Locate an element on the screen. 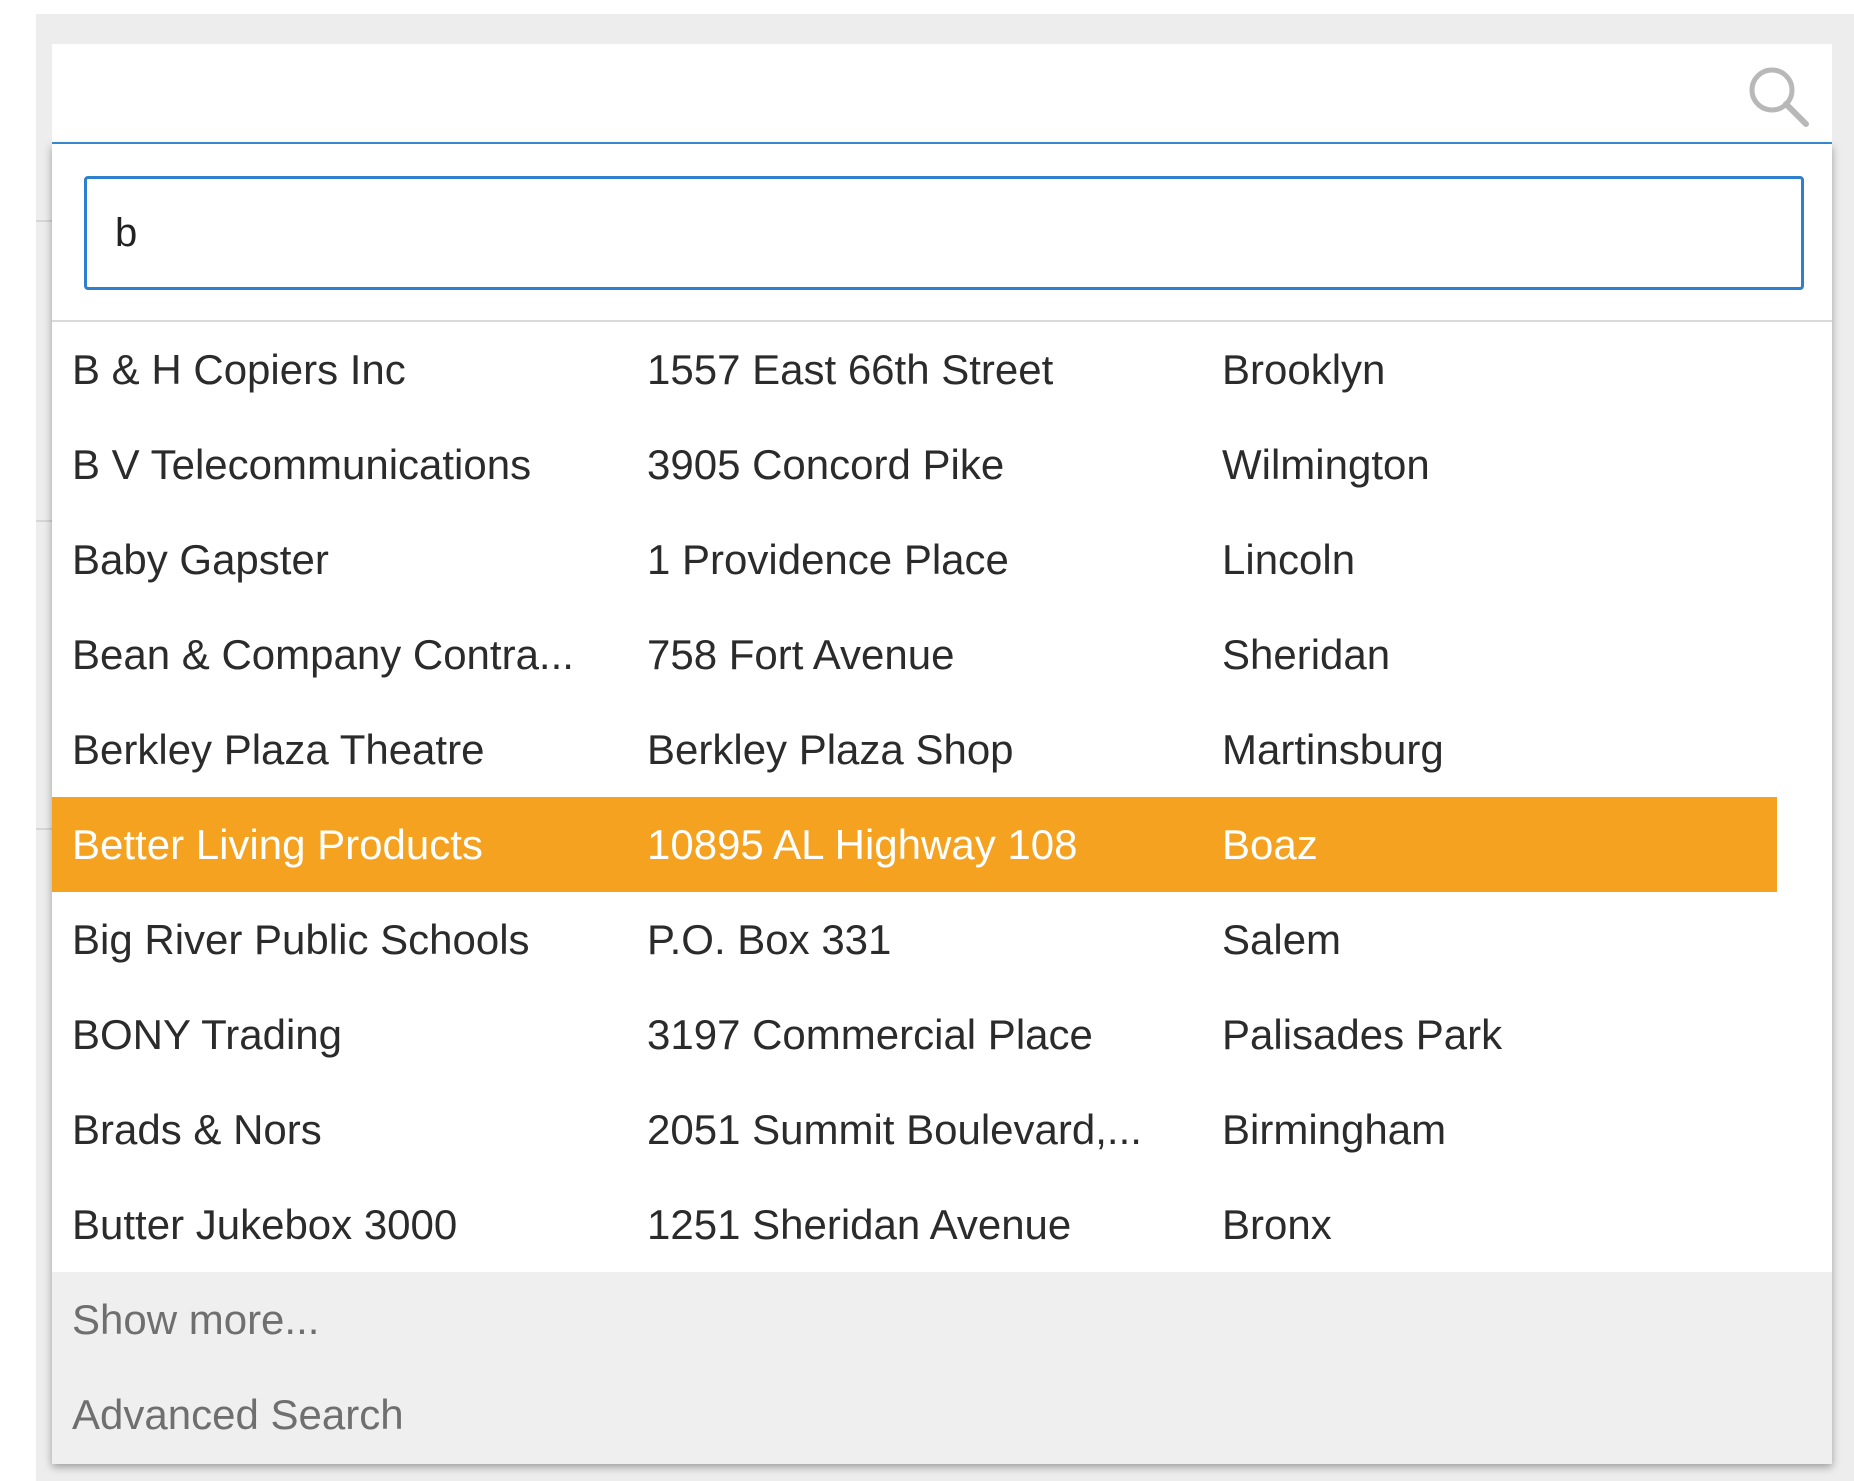  result-city: Brooklyn is located at coordinates (1304, 369).